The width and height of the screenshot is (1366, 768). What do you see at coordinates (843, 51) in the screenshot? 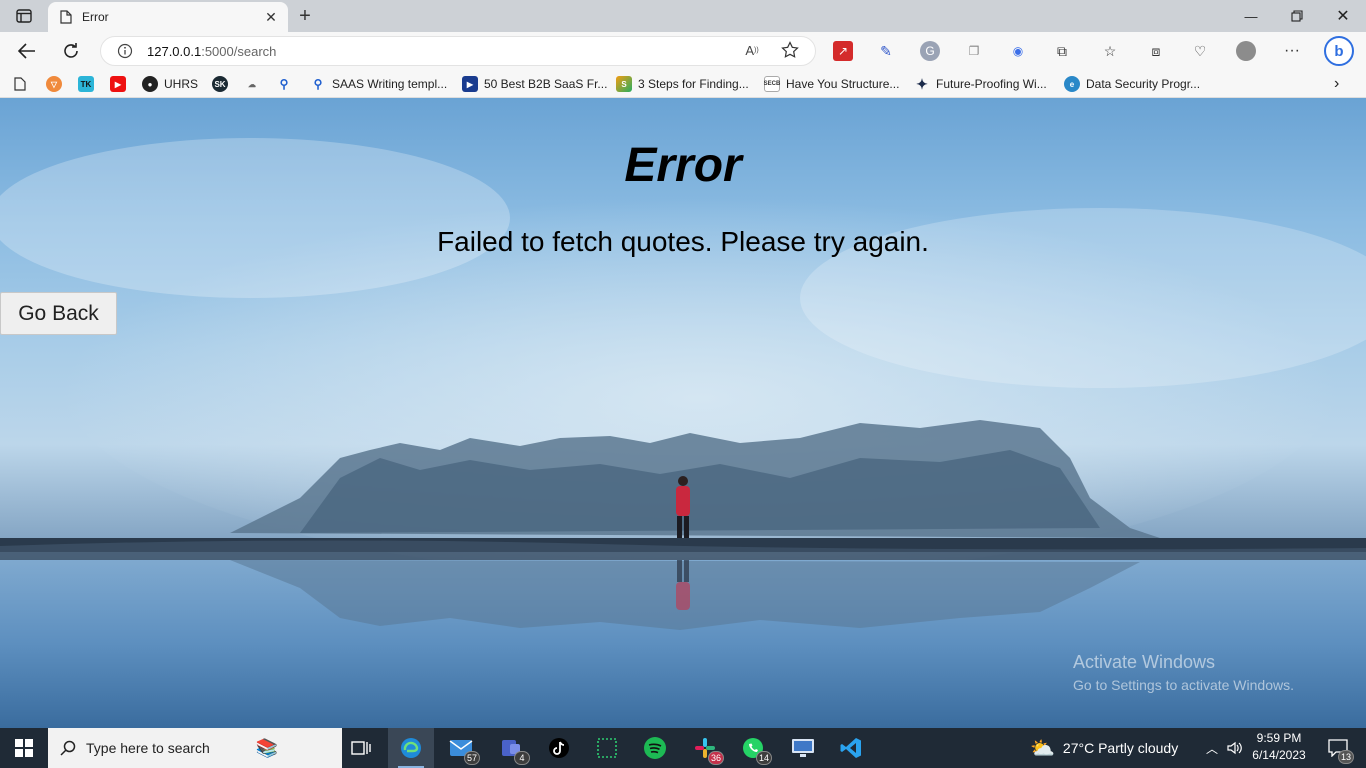
I see `extension-red-icon: ↗` at bounding box center [843, 51].